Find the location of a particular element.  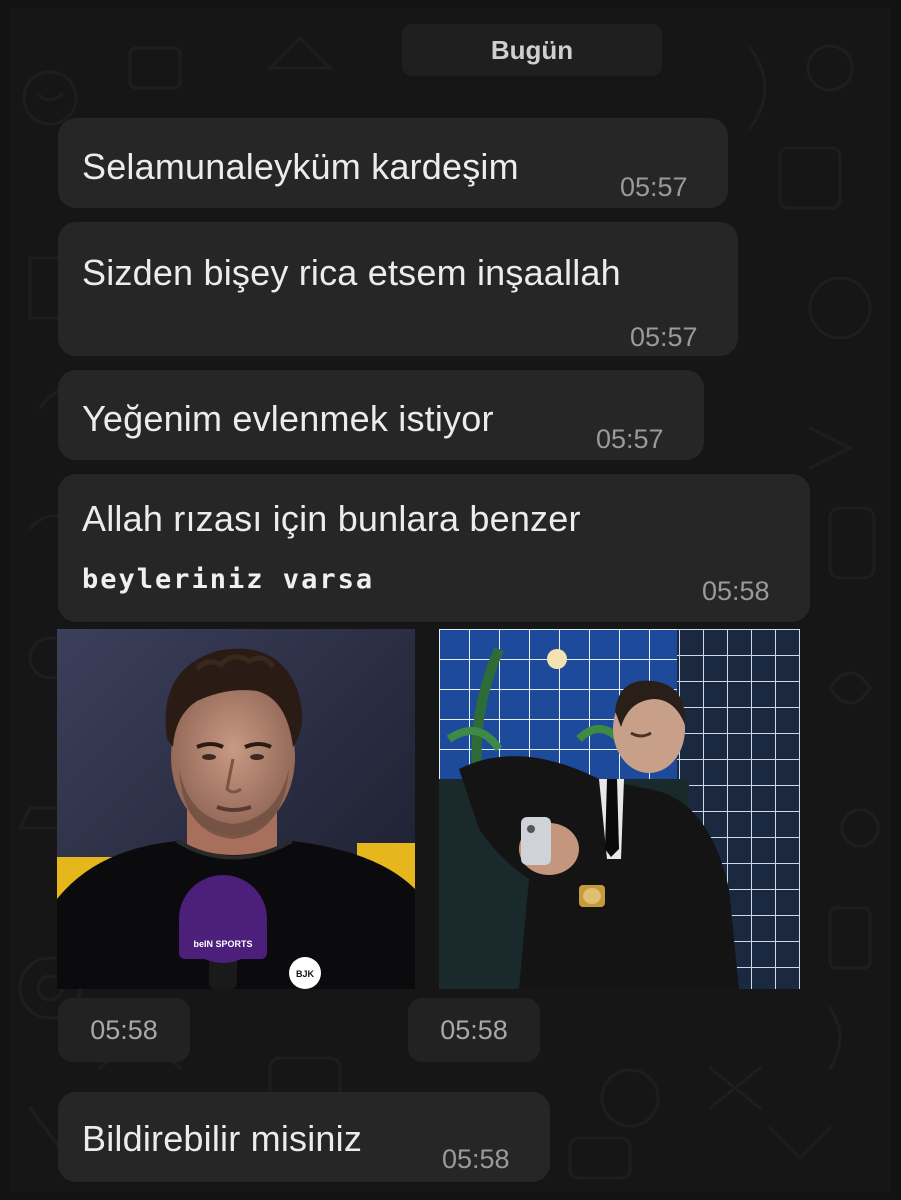

message-text: Bildirebilir misiniz is located at coordinates (222, 1138).